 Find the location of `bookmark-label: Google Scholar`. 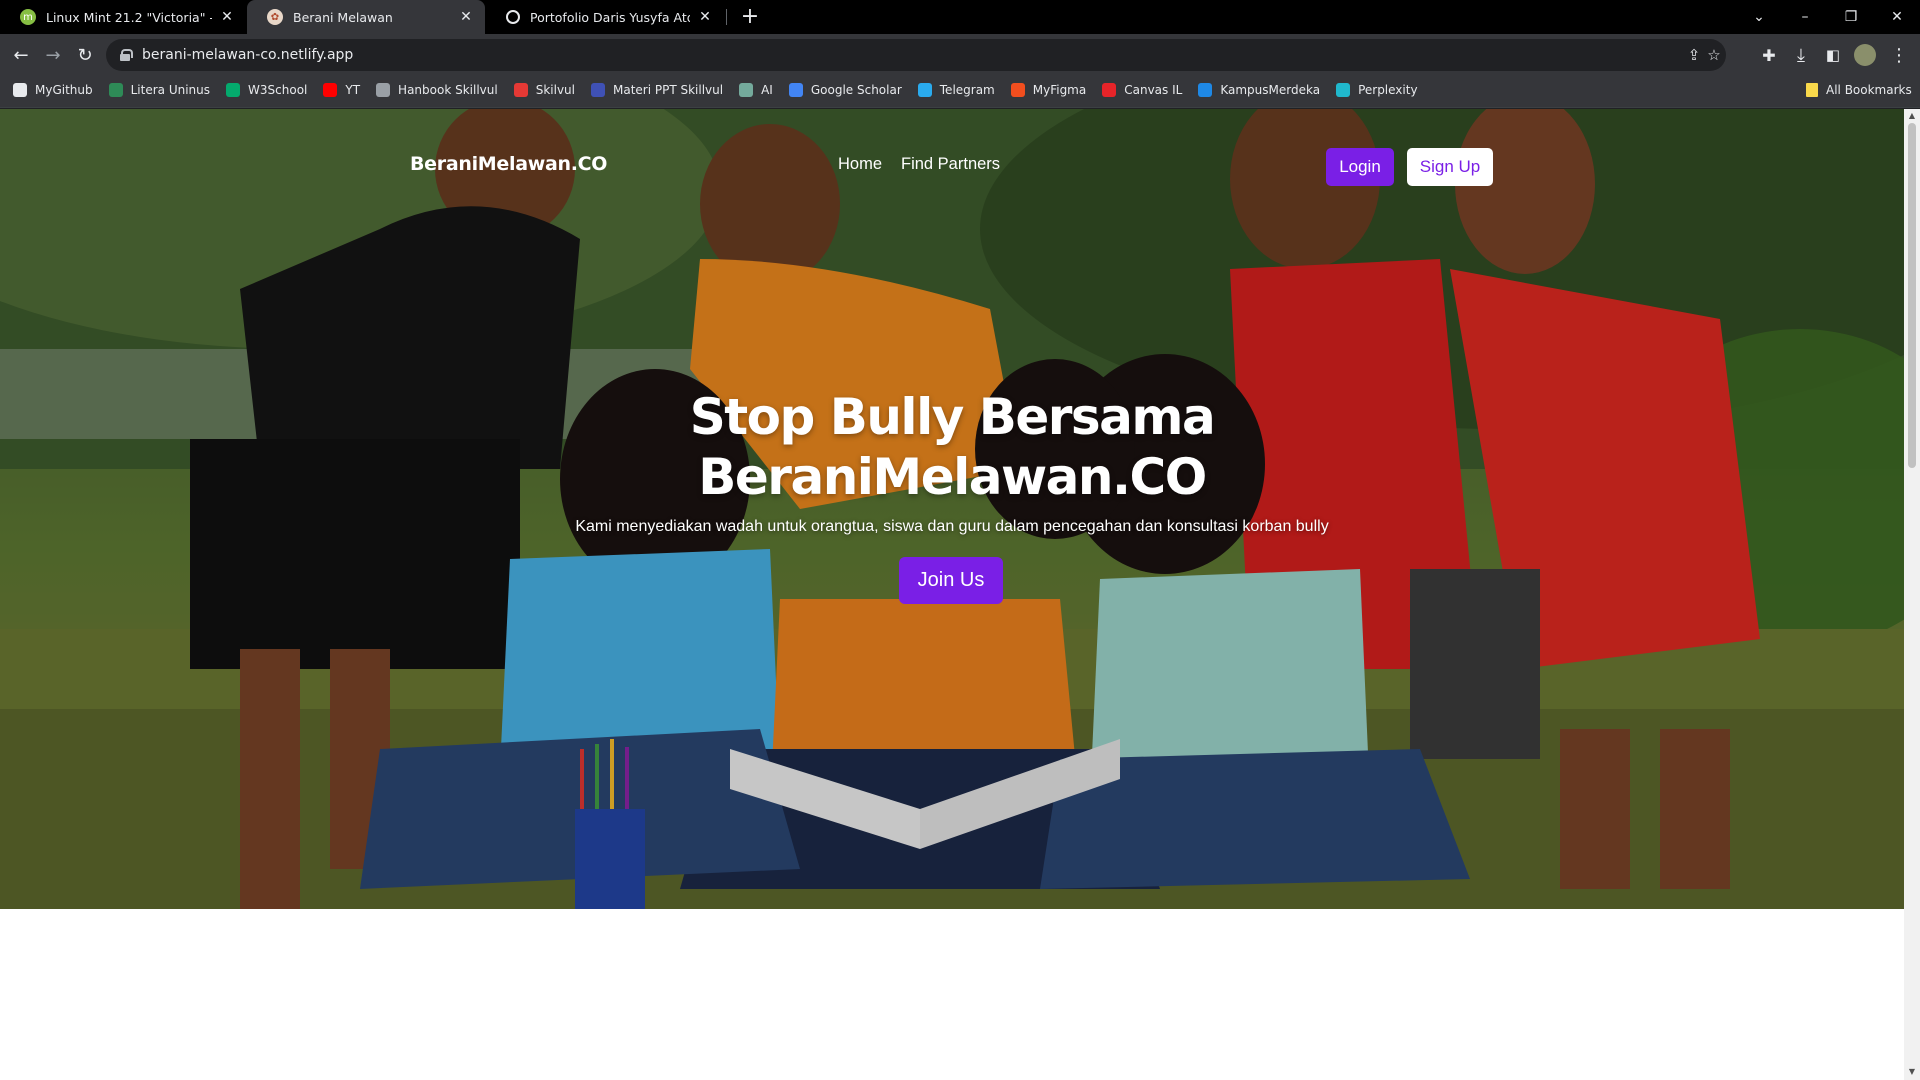

bookmark-label: Google Scholar is located at coordinates (856, 90).